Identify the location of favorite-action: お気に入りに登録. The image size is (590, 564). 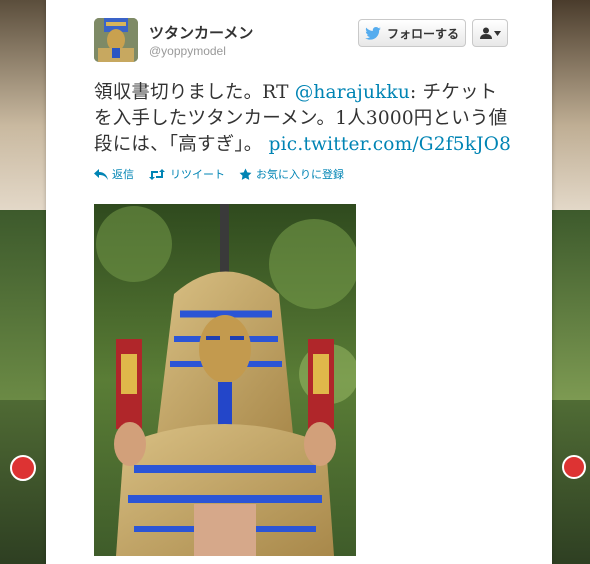
(291, 174).